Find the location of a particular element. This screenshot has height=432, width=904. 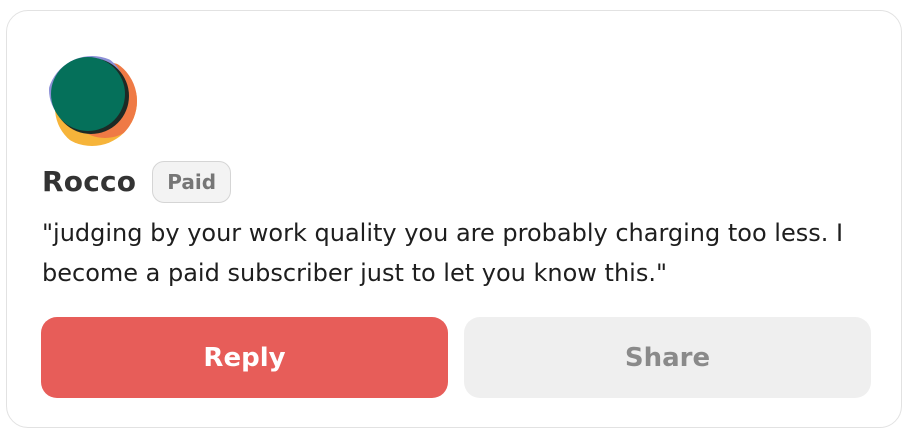

author-row: Rocco Paid is located at coordinates (137, 181).